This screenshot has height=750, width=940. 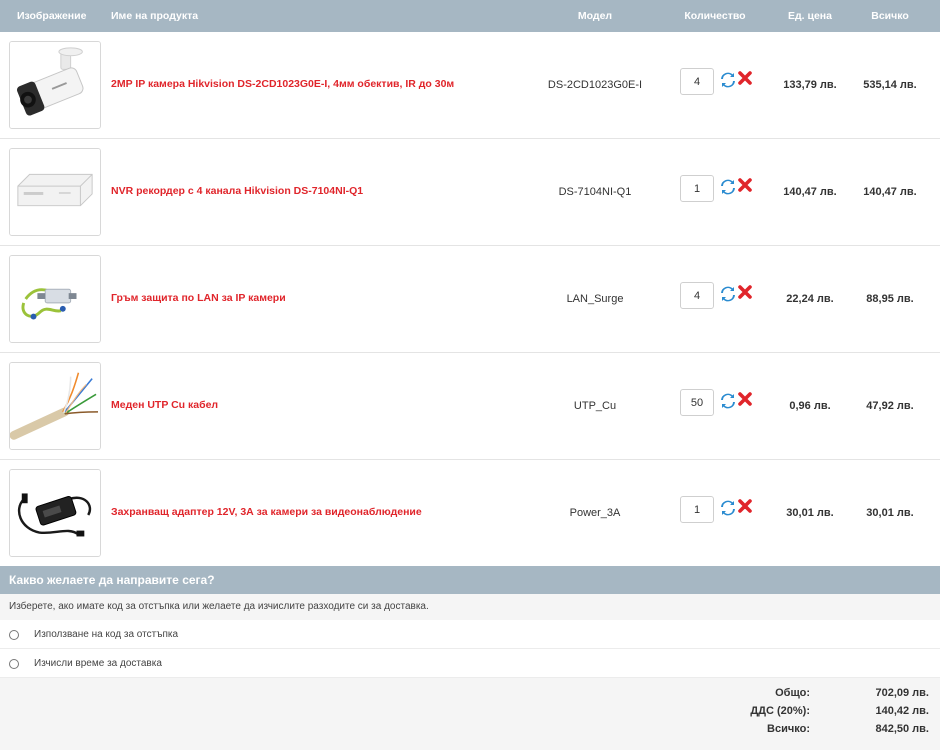 I want to click on header-quantity: Количество, so click(x=715, y=16).